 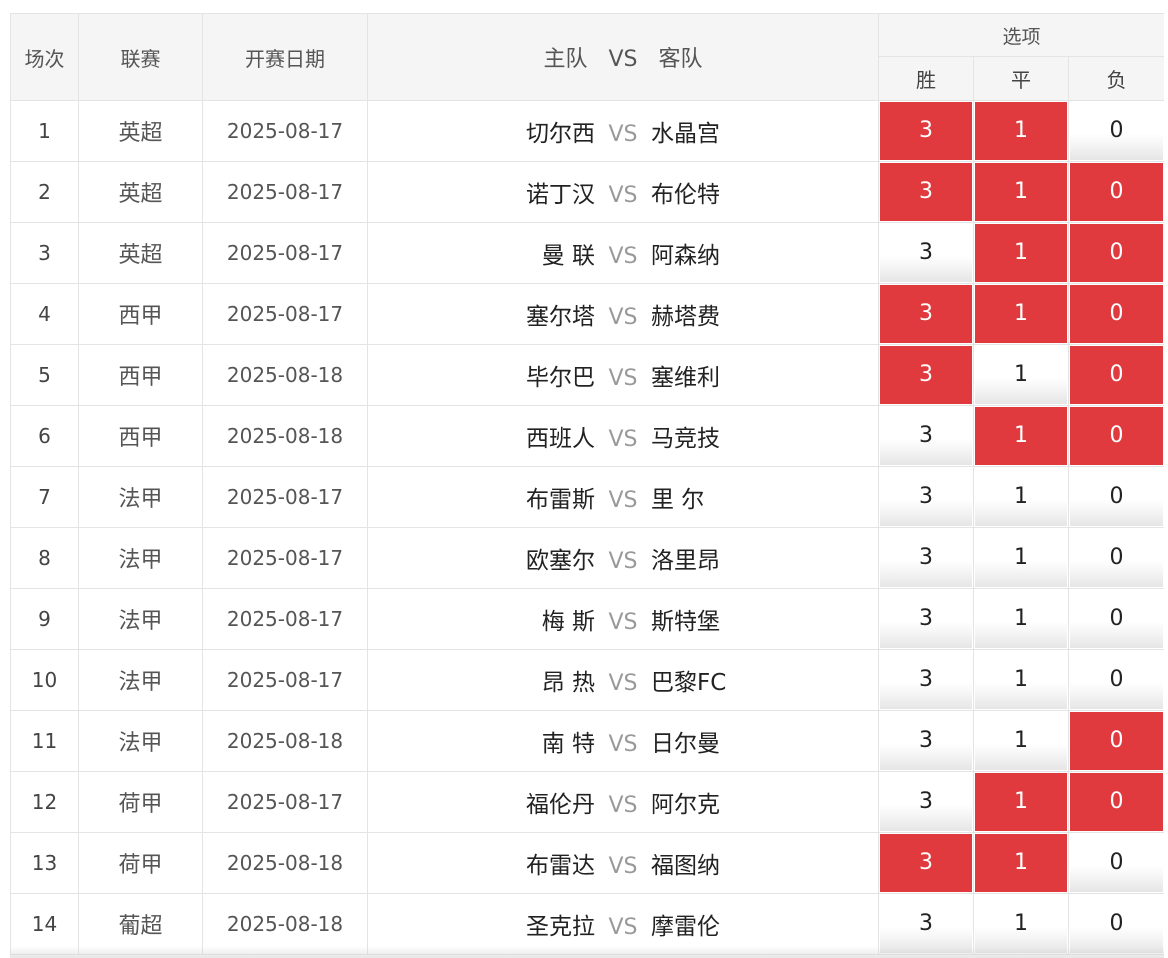 I want to click on league-name: 西甲, so click(x=140, y=314).